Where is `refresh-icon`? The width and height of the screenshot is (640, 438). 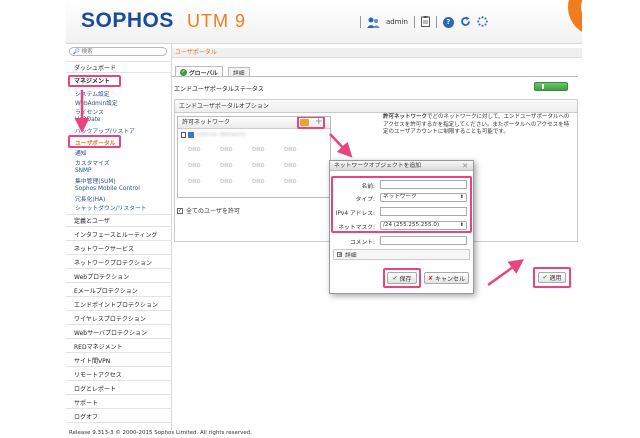
refresh-icon is located at coordinates (465, 22).